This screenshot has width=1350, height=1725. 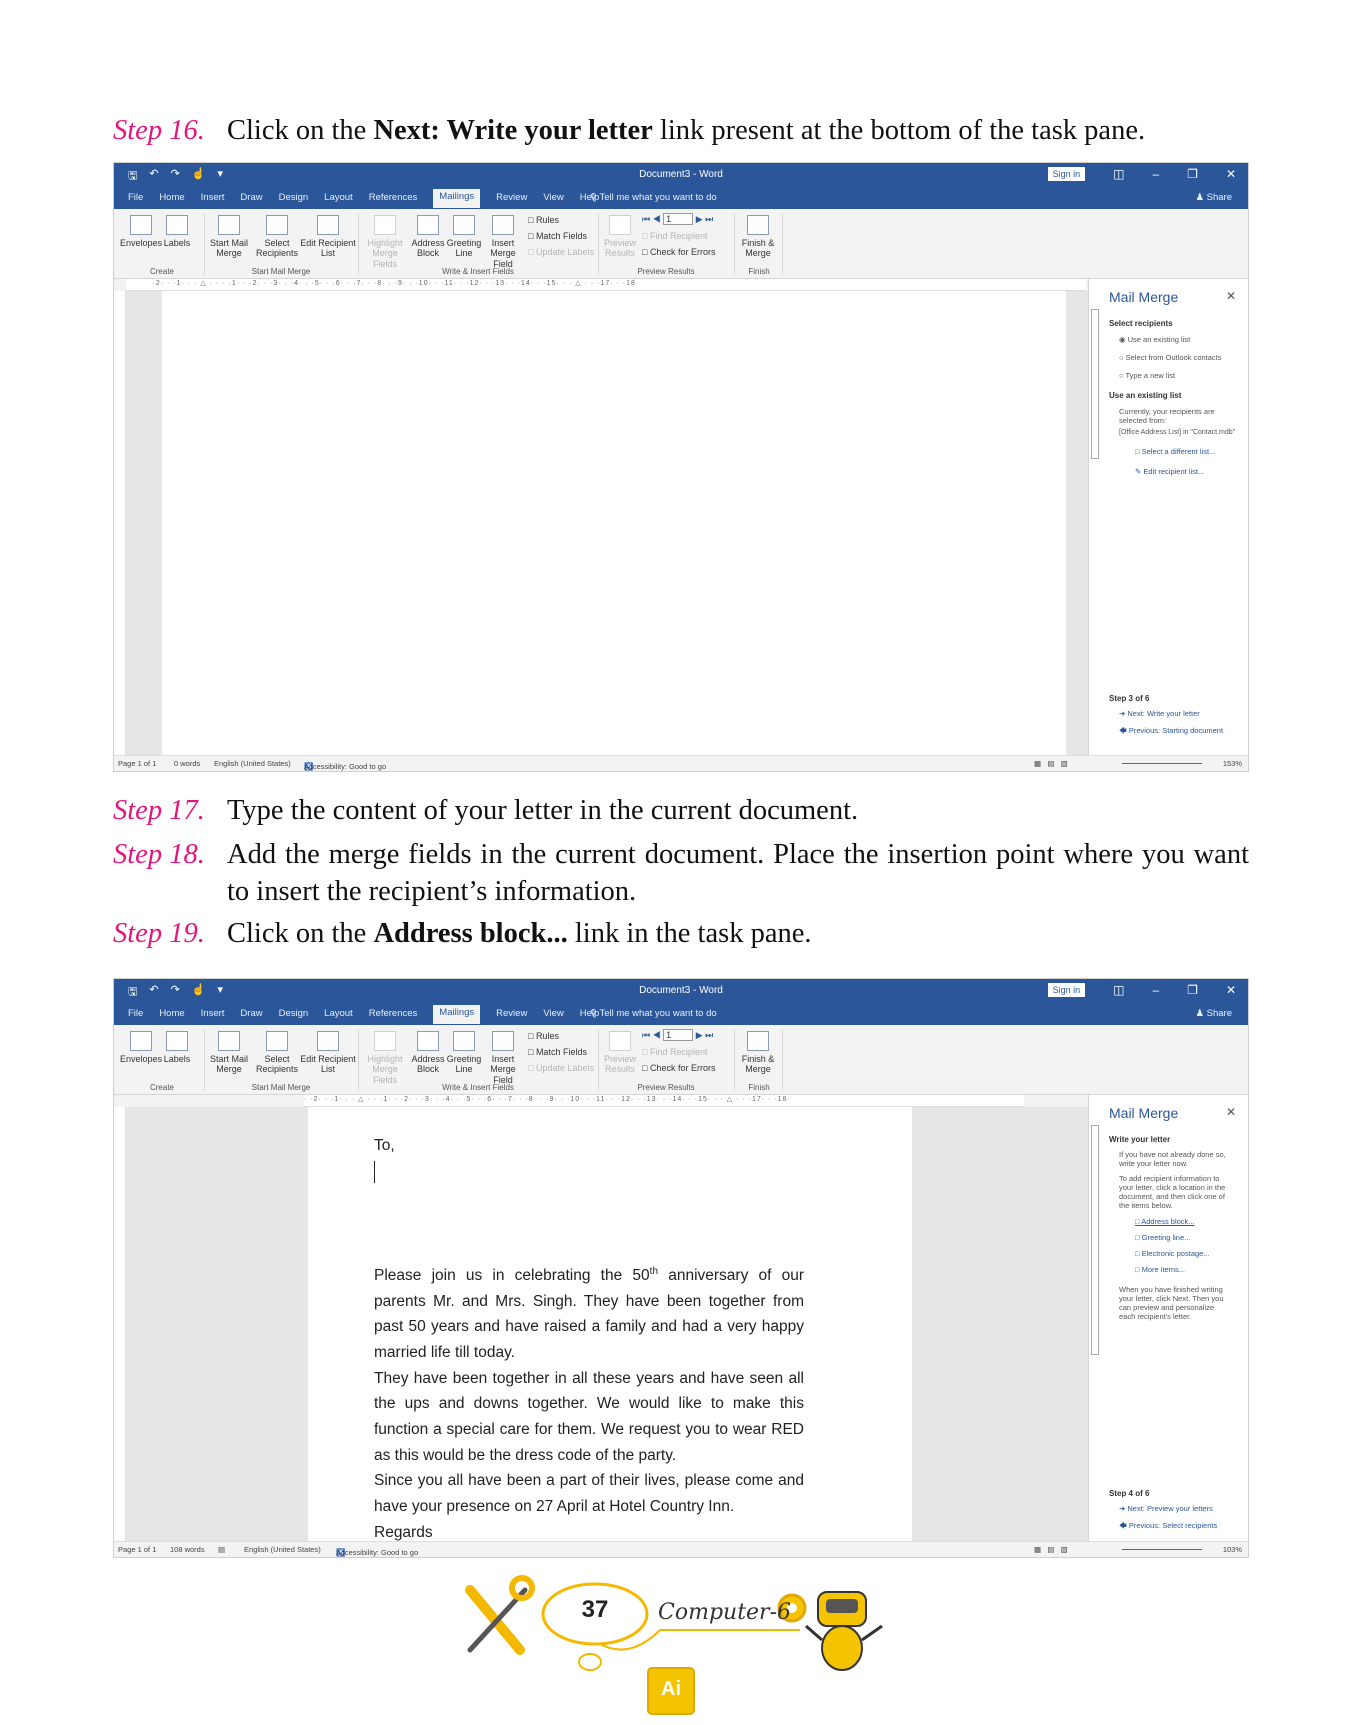 What do you see at coordinates (137, 1549) in the screenshot?
I see `page-count: Page 1 of 1` at bounding box center [137, 1549].